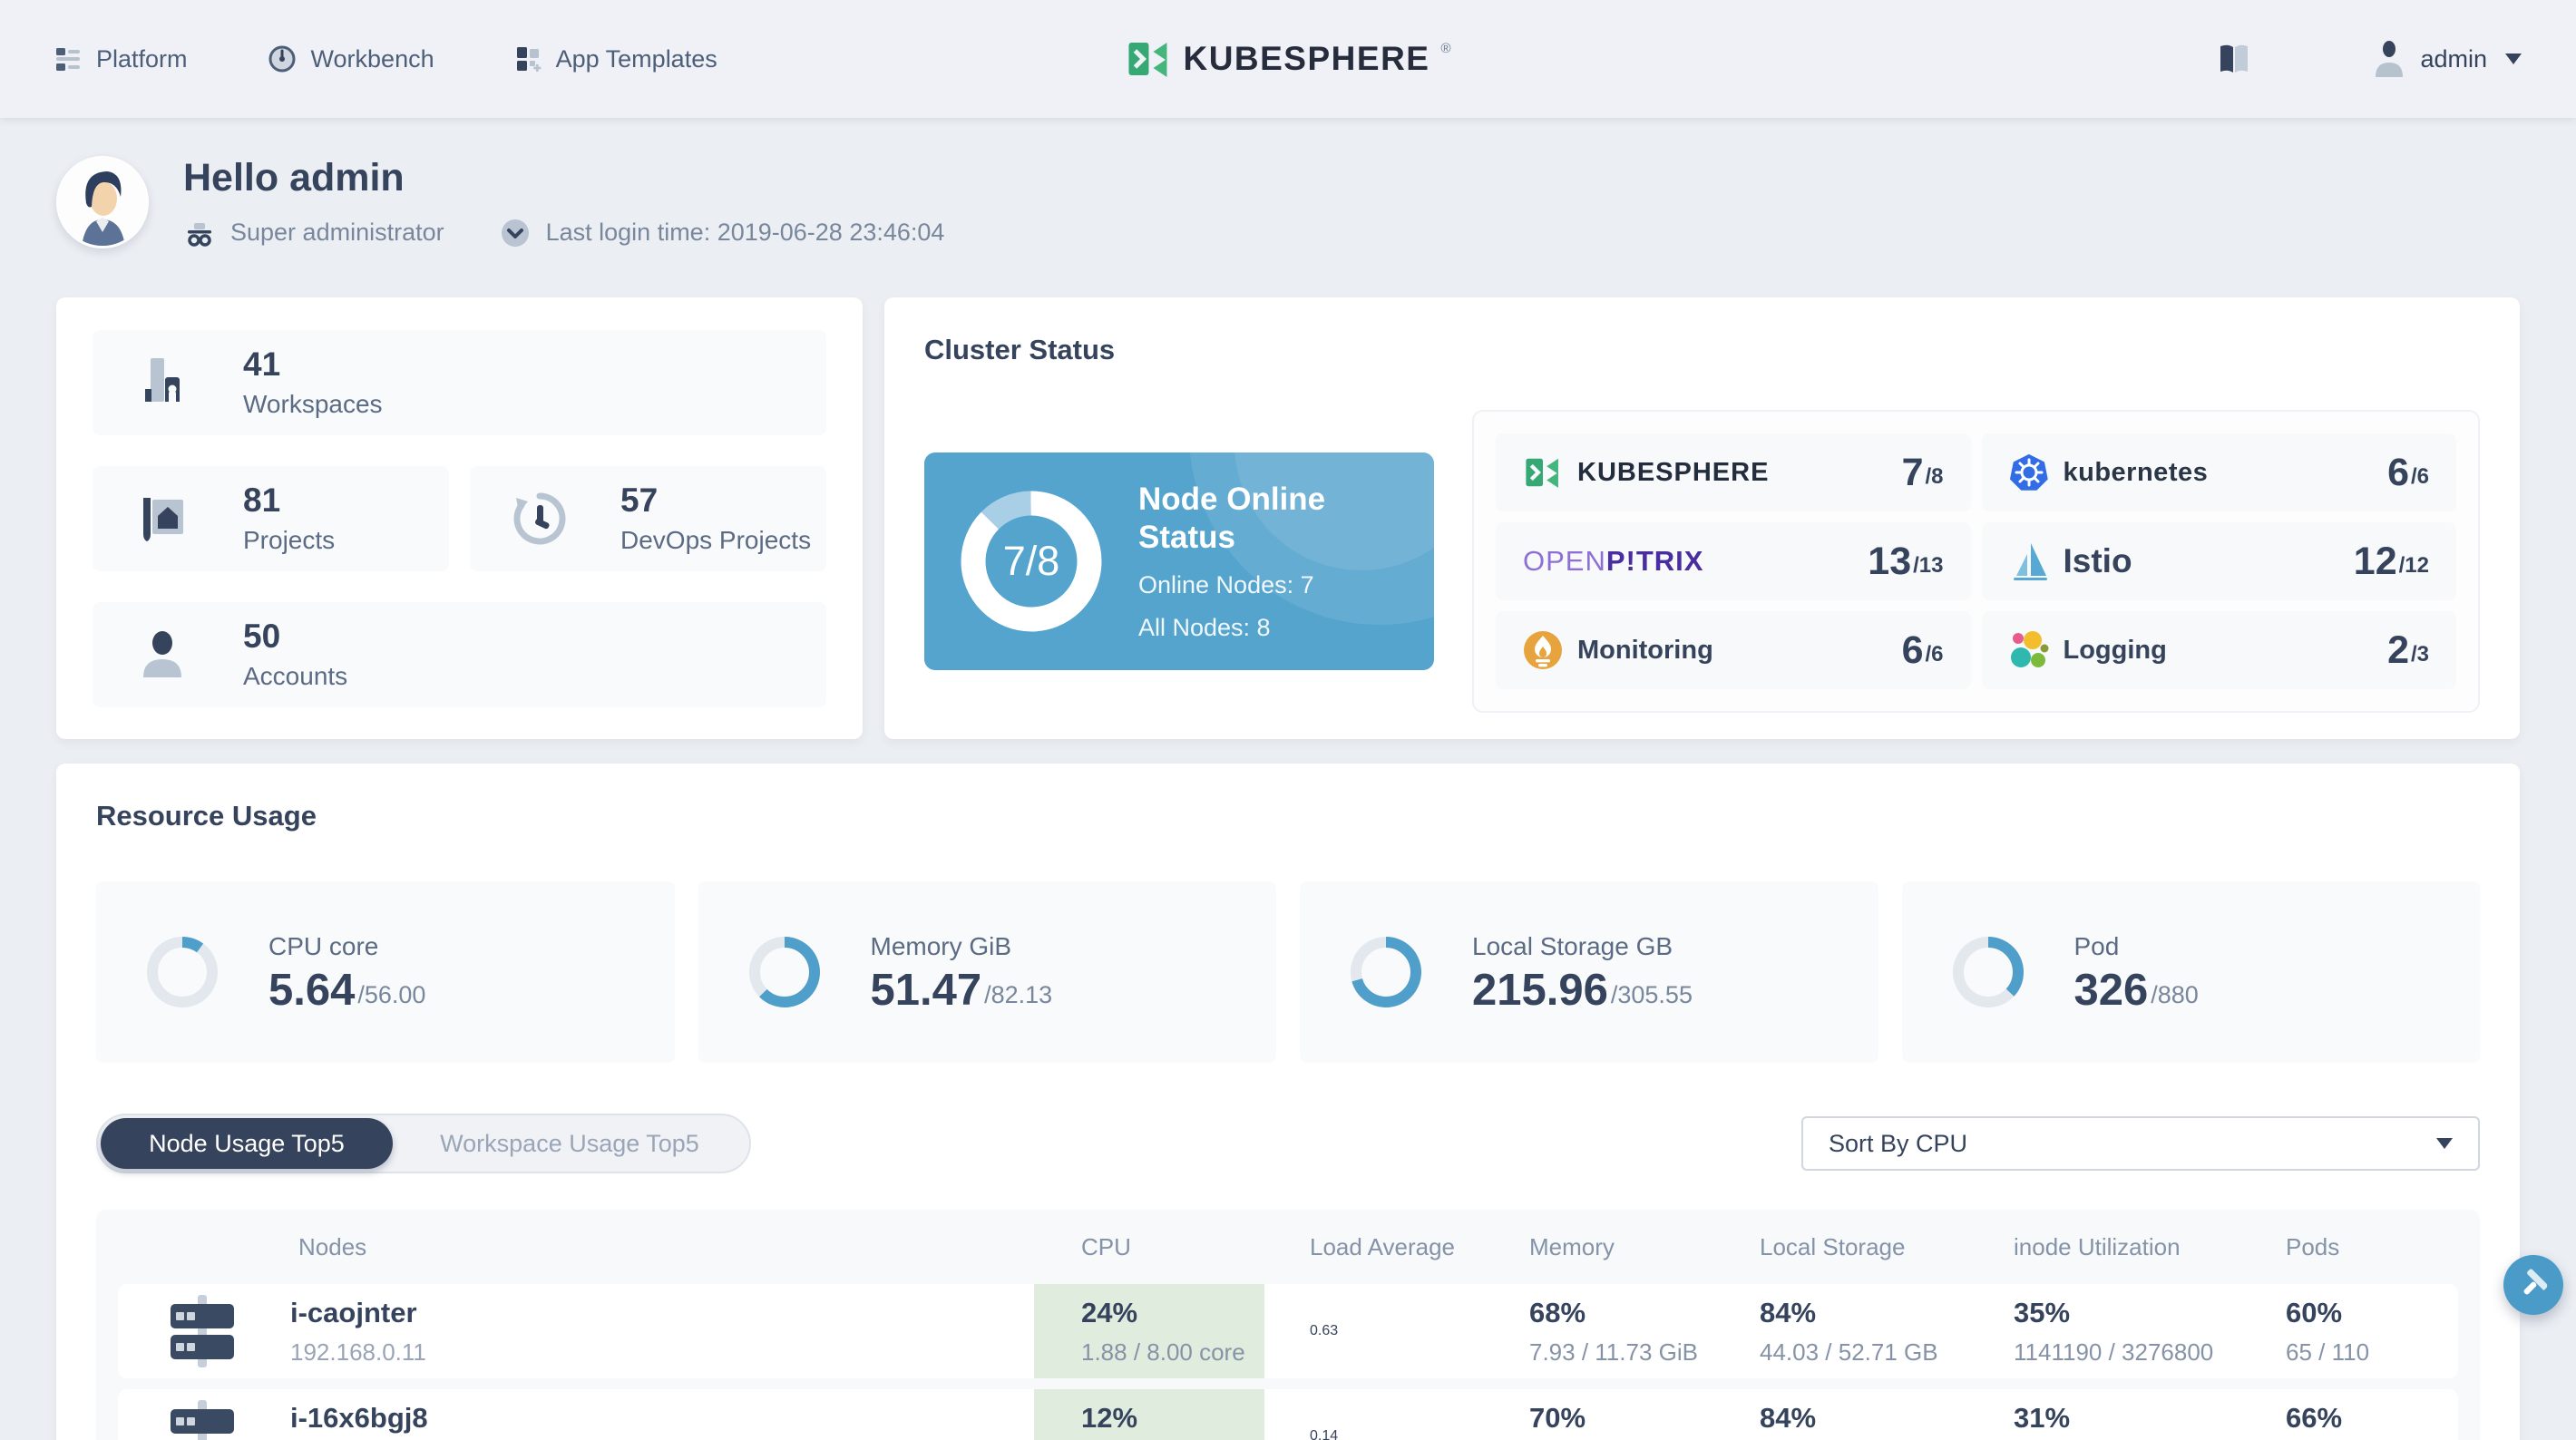 The height and width of the screenshot is (1440, 2576). I want to click on stat-value: 50, so click(262, 636).